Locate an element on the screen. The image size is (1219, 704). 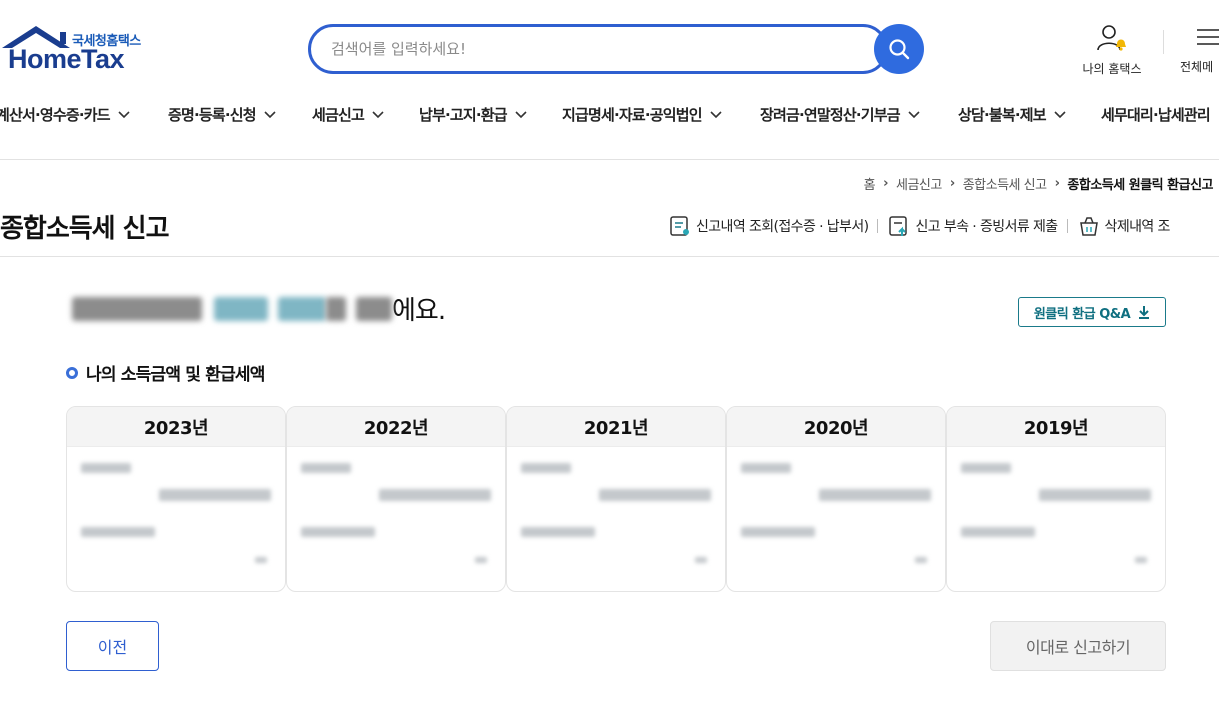
year-card: 2022년 is located at coordinates (396, 499).